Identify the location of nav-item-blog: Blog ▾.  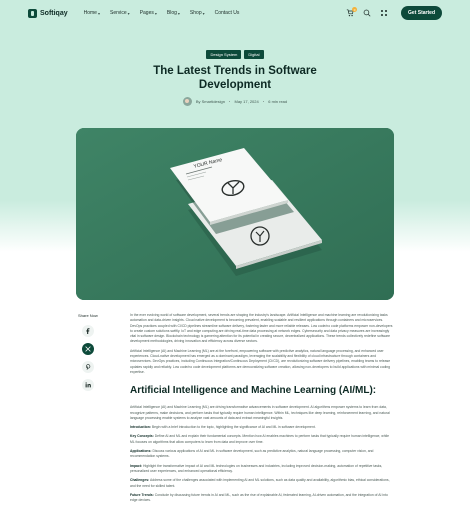
(173, 13).